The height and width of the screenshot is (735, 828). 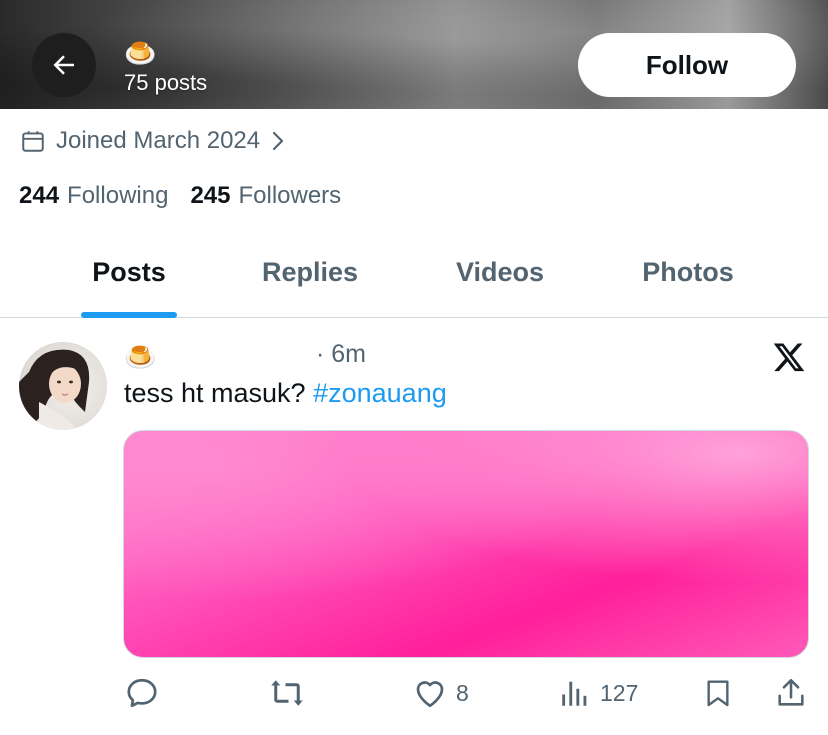 I want to click on following-link: 244 Following, so click(x=93, y=196).